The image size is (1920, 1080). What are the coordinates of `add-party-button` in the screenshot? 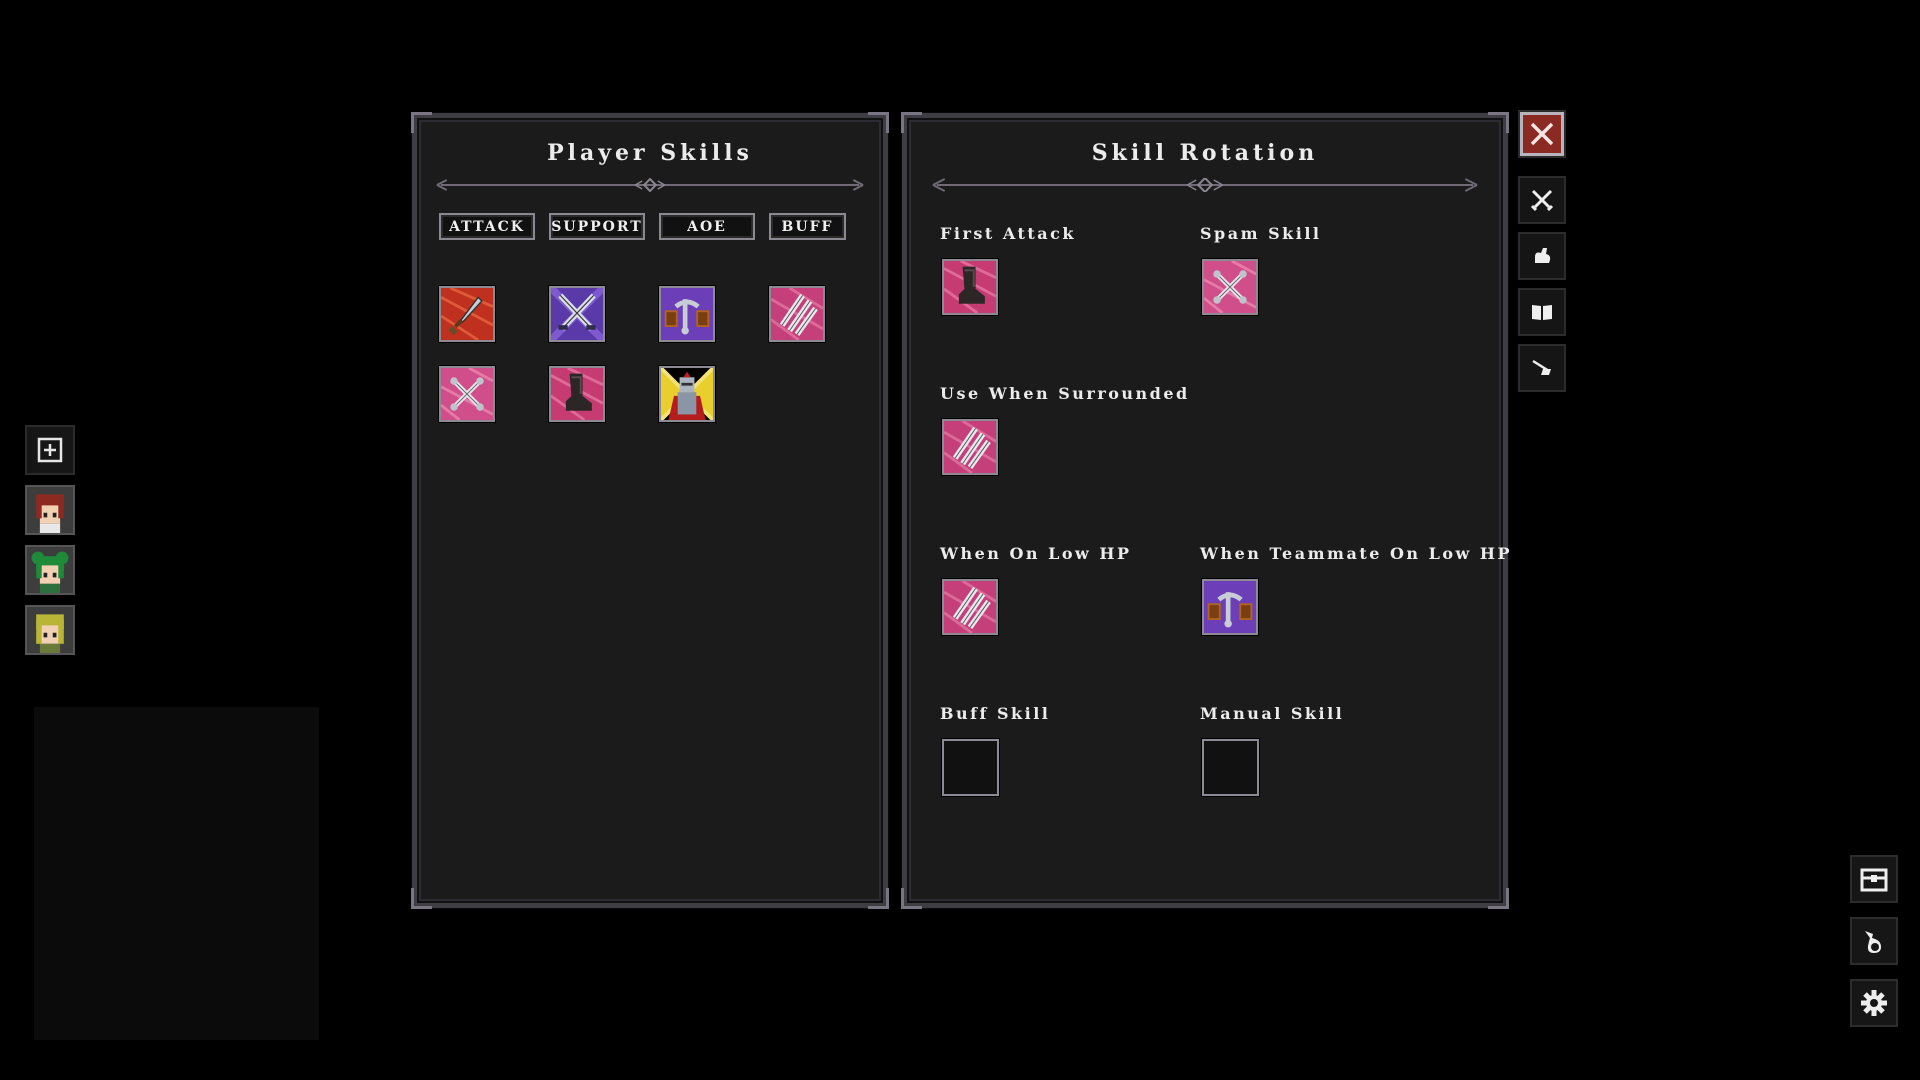 It's located at (50, 450).